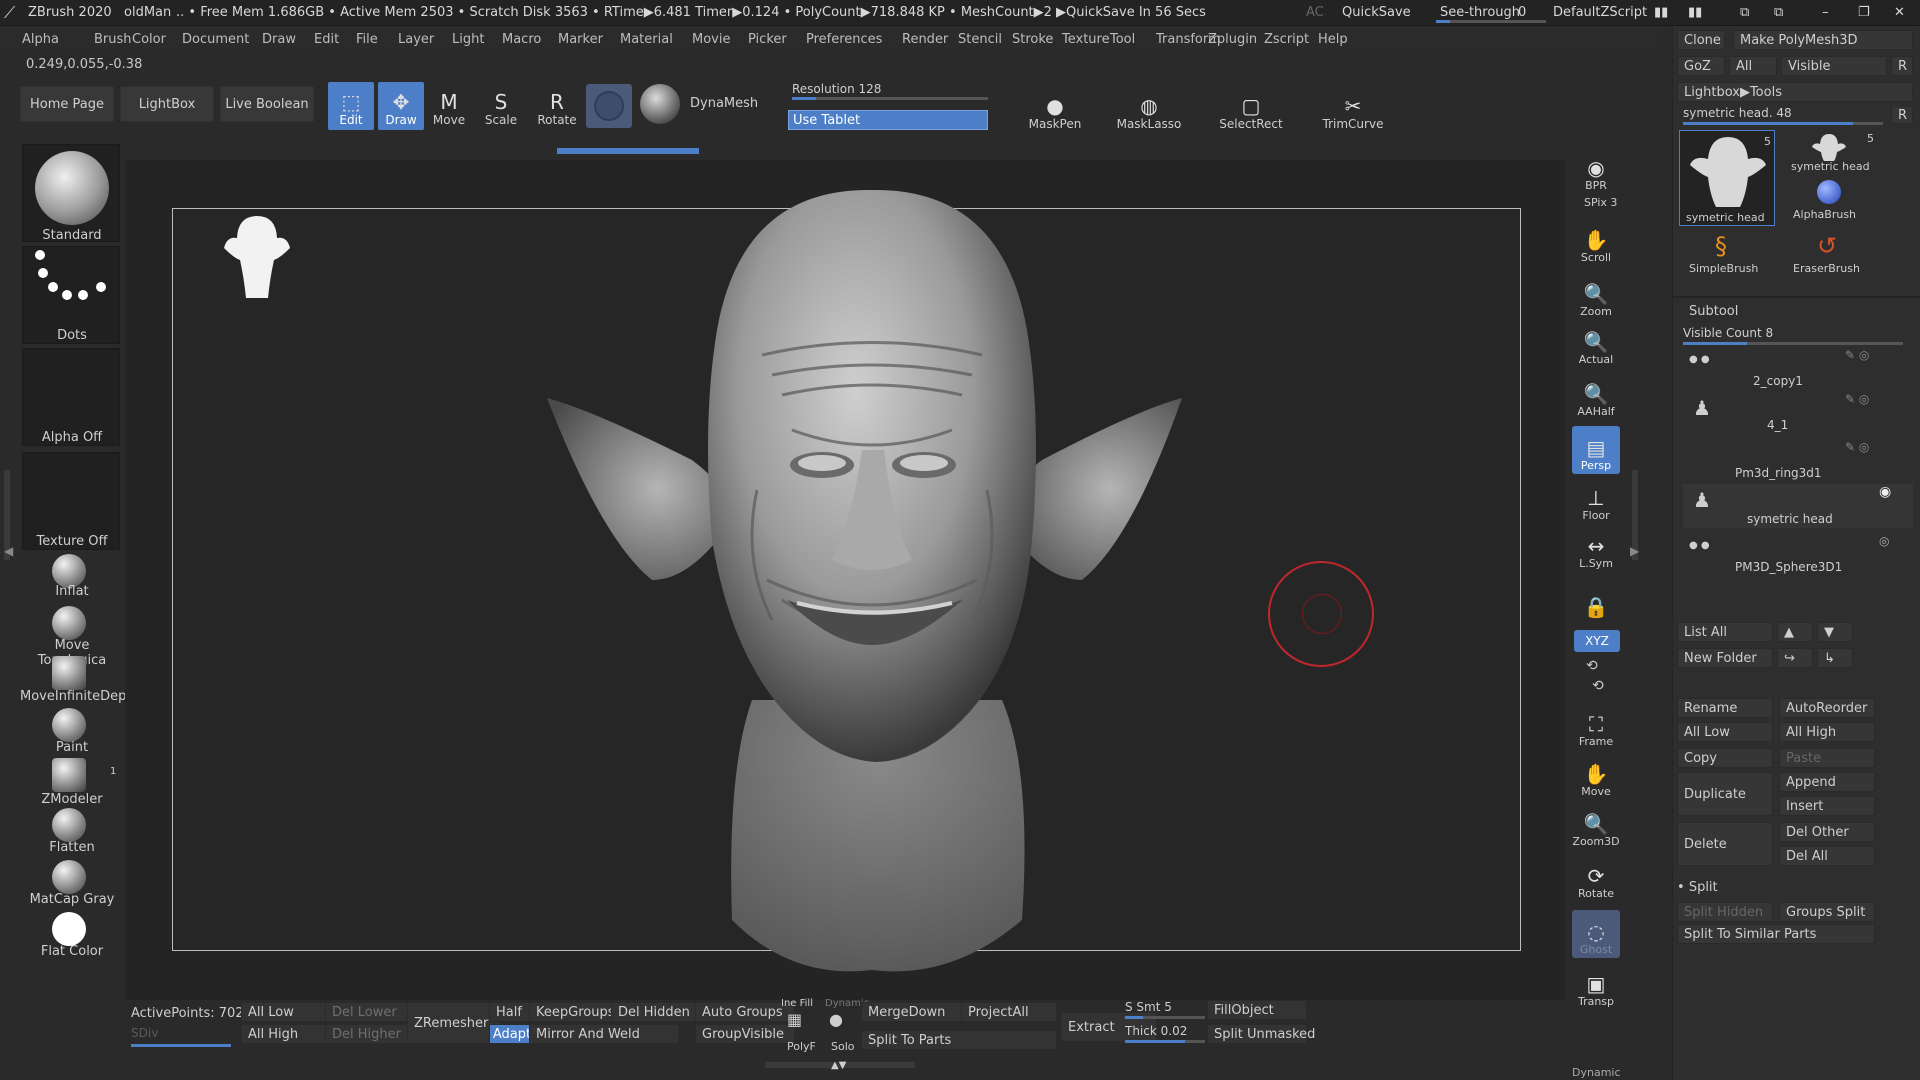 Image resolution: width=1920 pixels, height=1080 pixels. I want to click on menu-picker: Picker, so click(767, 39).